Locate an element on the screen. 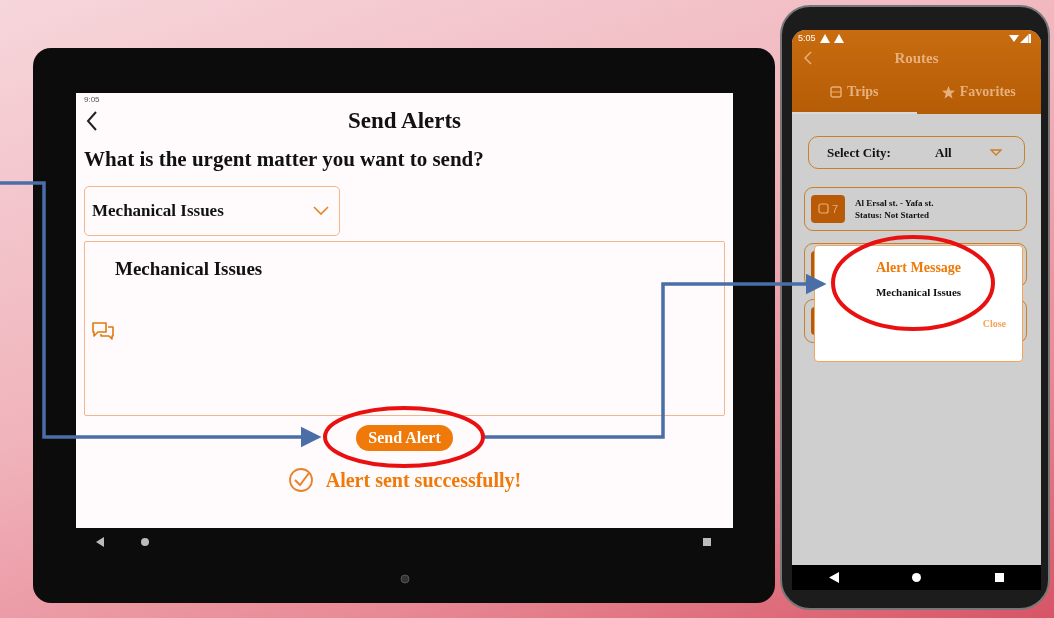 The width and height of the screenshot is (1054, 618). chevron-down-icon is located at coordinates (321, 211).